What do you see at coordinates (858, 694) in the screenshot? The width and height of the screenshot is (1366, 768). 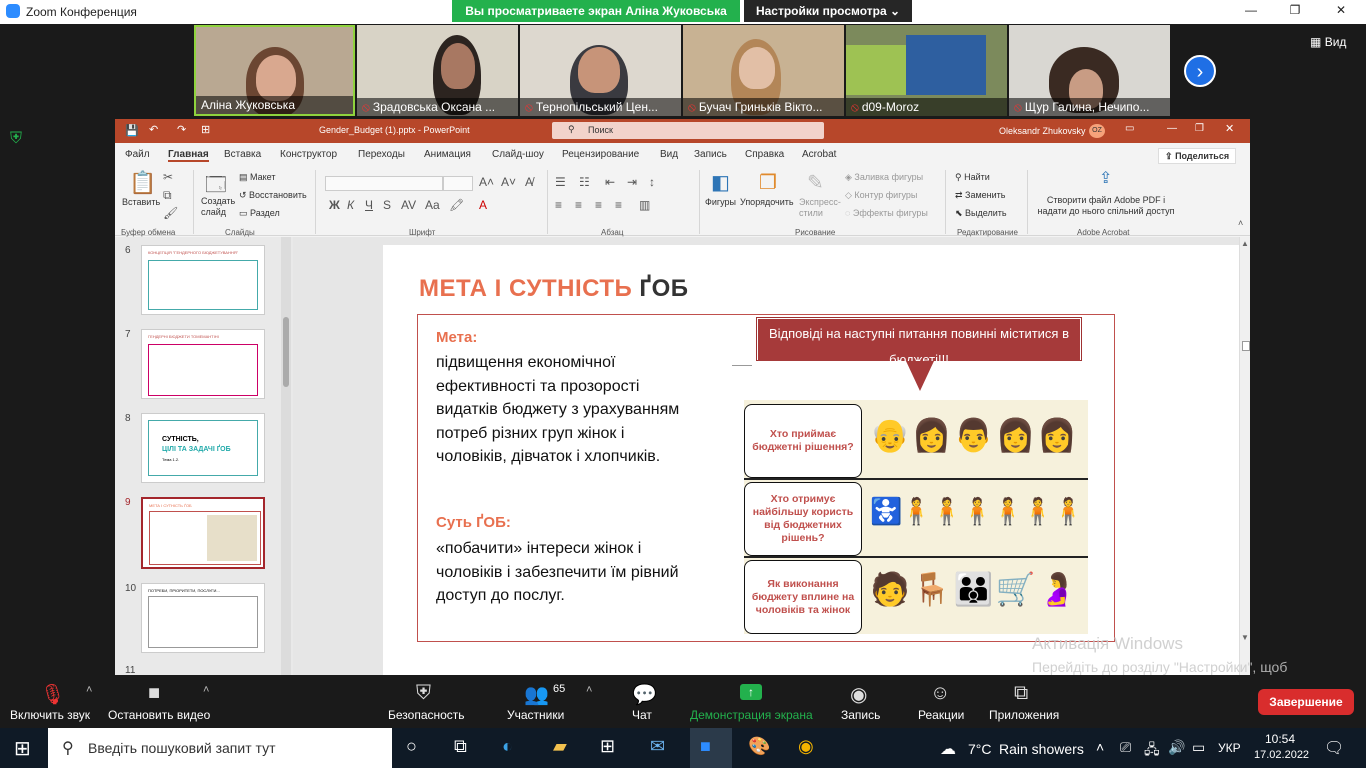 I see `record-icon: ◉` at bounding box center [858, 694].